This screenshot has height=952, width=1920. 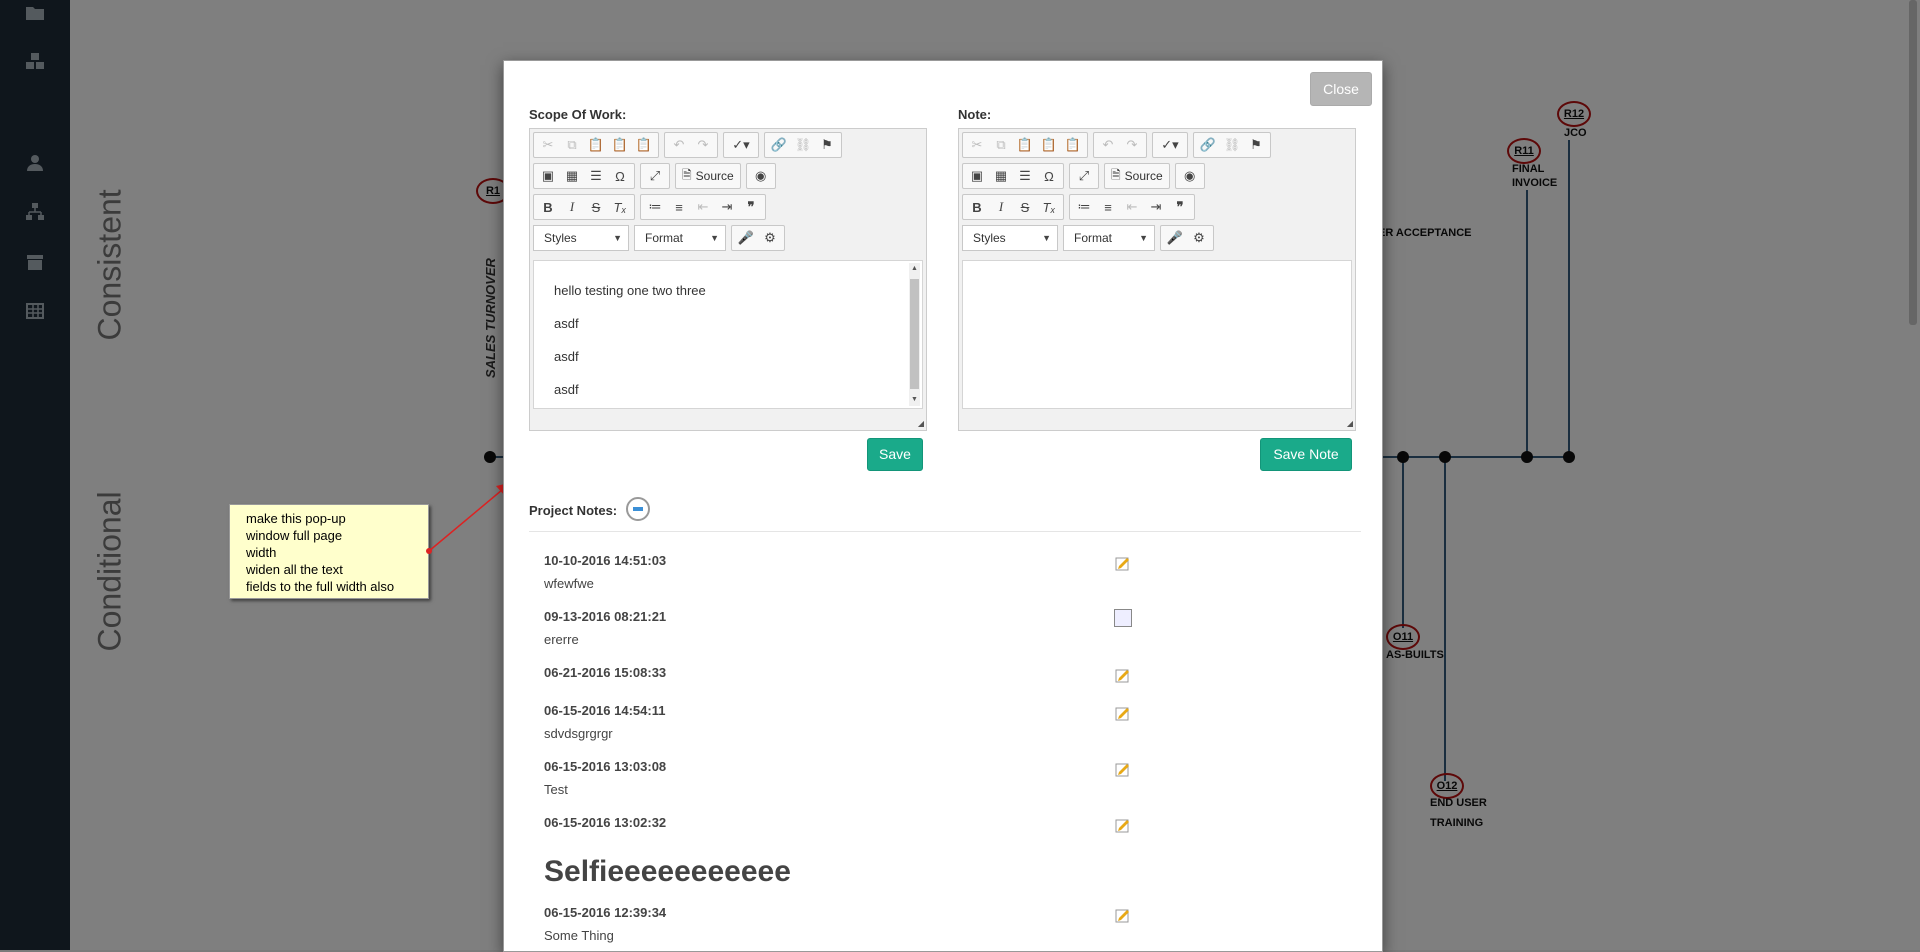 I want to click on save-button: Save, so click(x=895, y=454).